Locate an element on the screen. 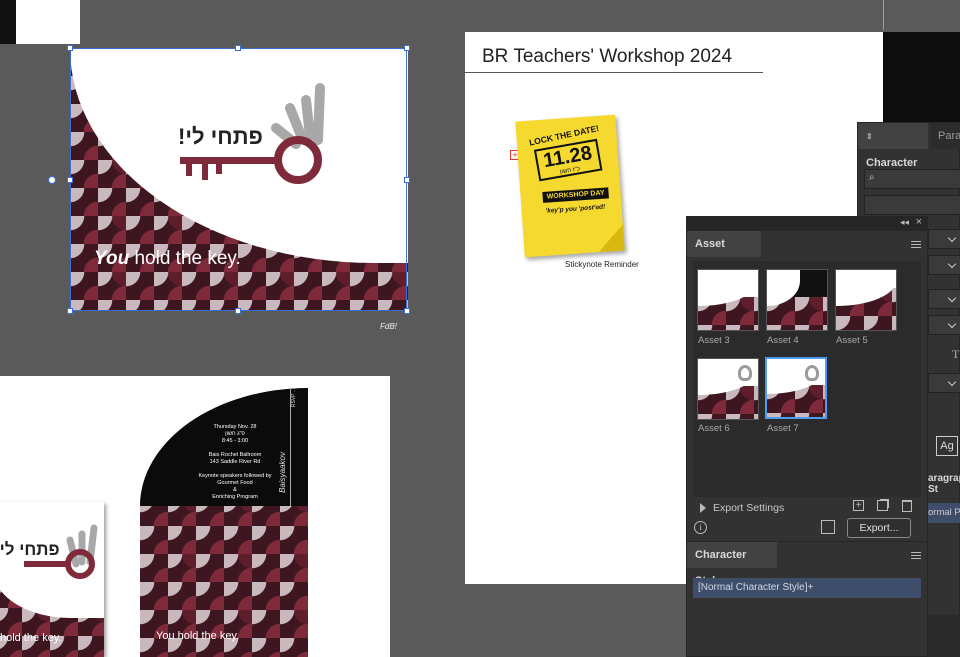 Image resolution: width=960 pixels, height=657 pixels. info-icon: i is located at coordinates (700, 527).